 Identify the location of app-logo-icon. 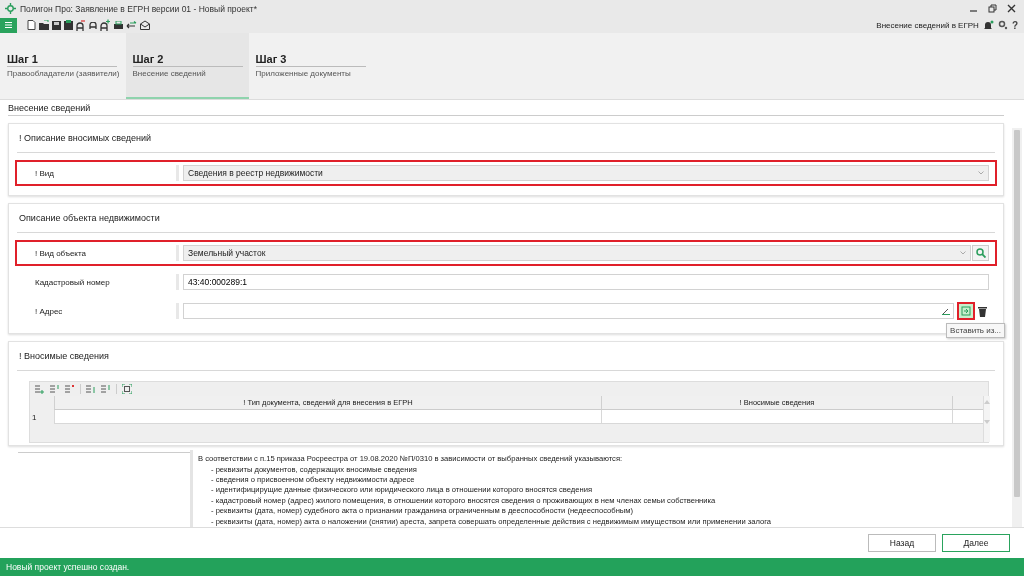
(10, 8).